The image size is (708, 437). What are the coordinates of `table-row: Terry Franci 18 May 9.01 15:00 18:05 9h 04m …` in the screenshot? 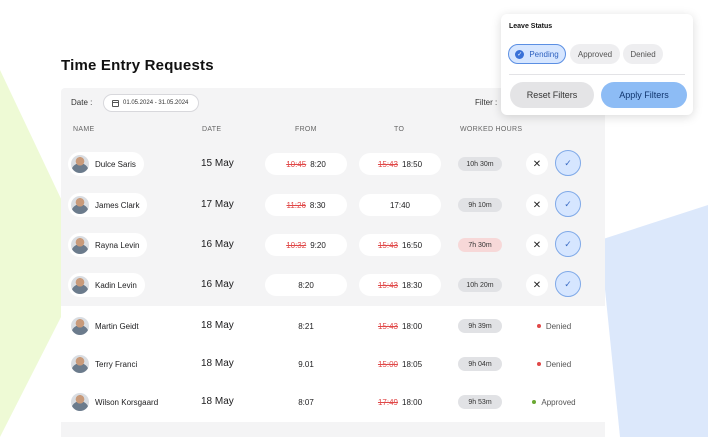 It's located at (333, 364).